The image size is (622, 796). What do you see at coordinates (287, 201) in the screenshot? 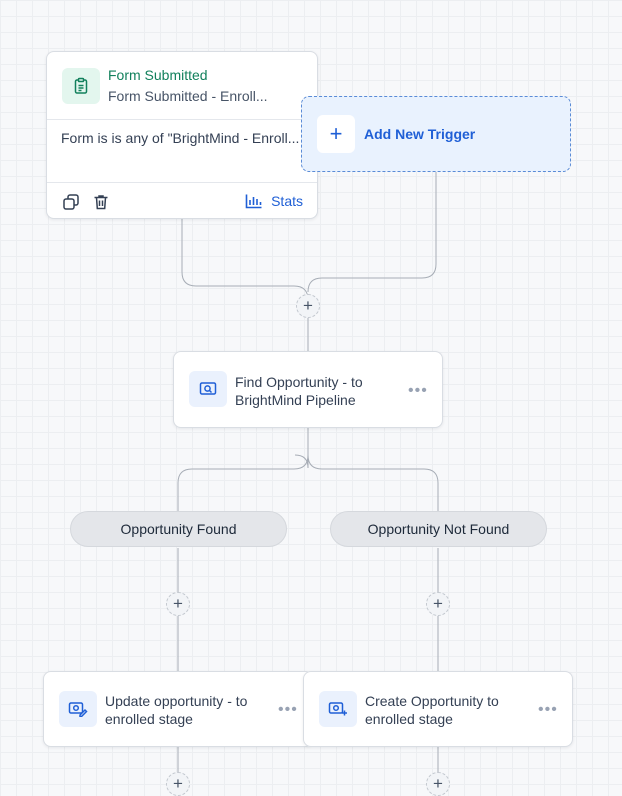
I see `stats-label: Stats` at bounding box center [287, 201].